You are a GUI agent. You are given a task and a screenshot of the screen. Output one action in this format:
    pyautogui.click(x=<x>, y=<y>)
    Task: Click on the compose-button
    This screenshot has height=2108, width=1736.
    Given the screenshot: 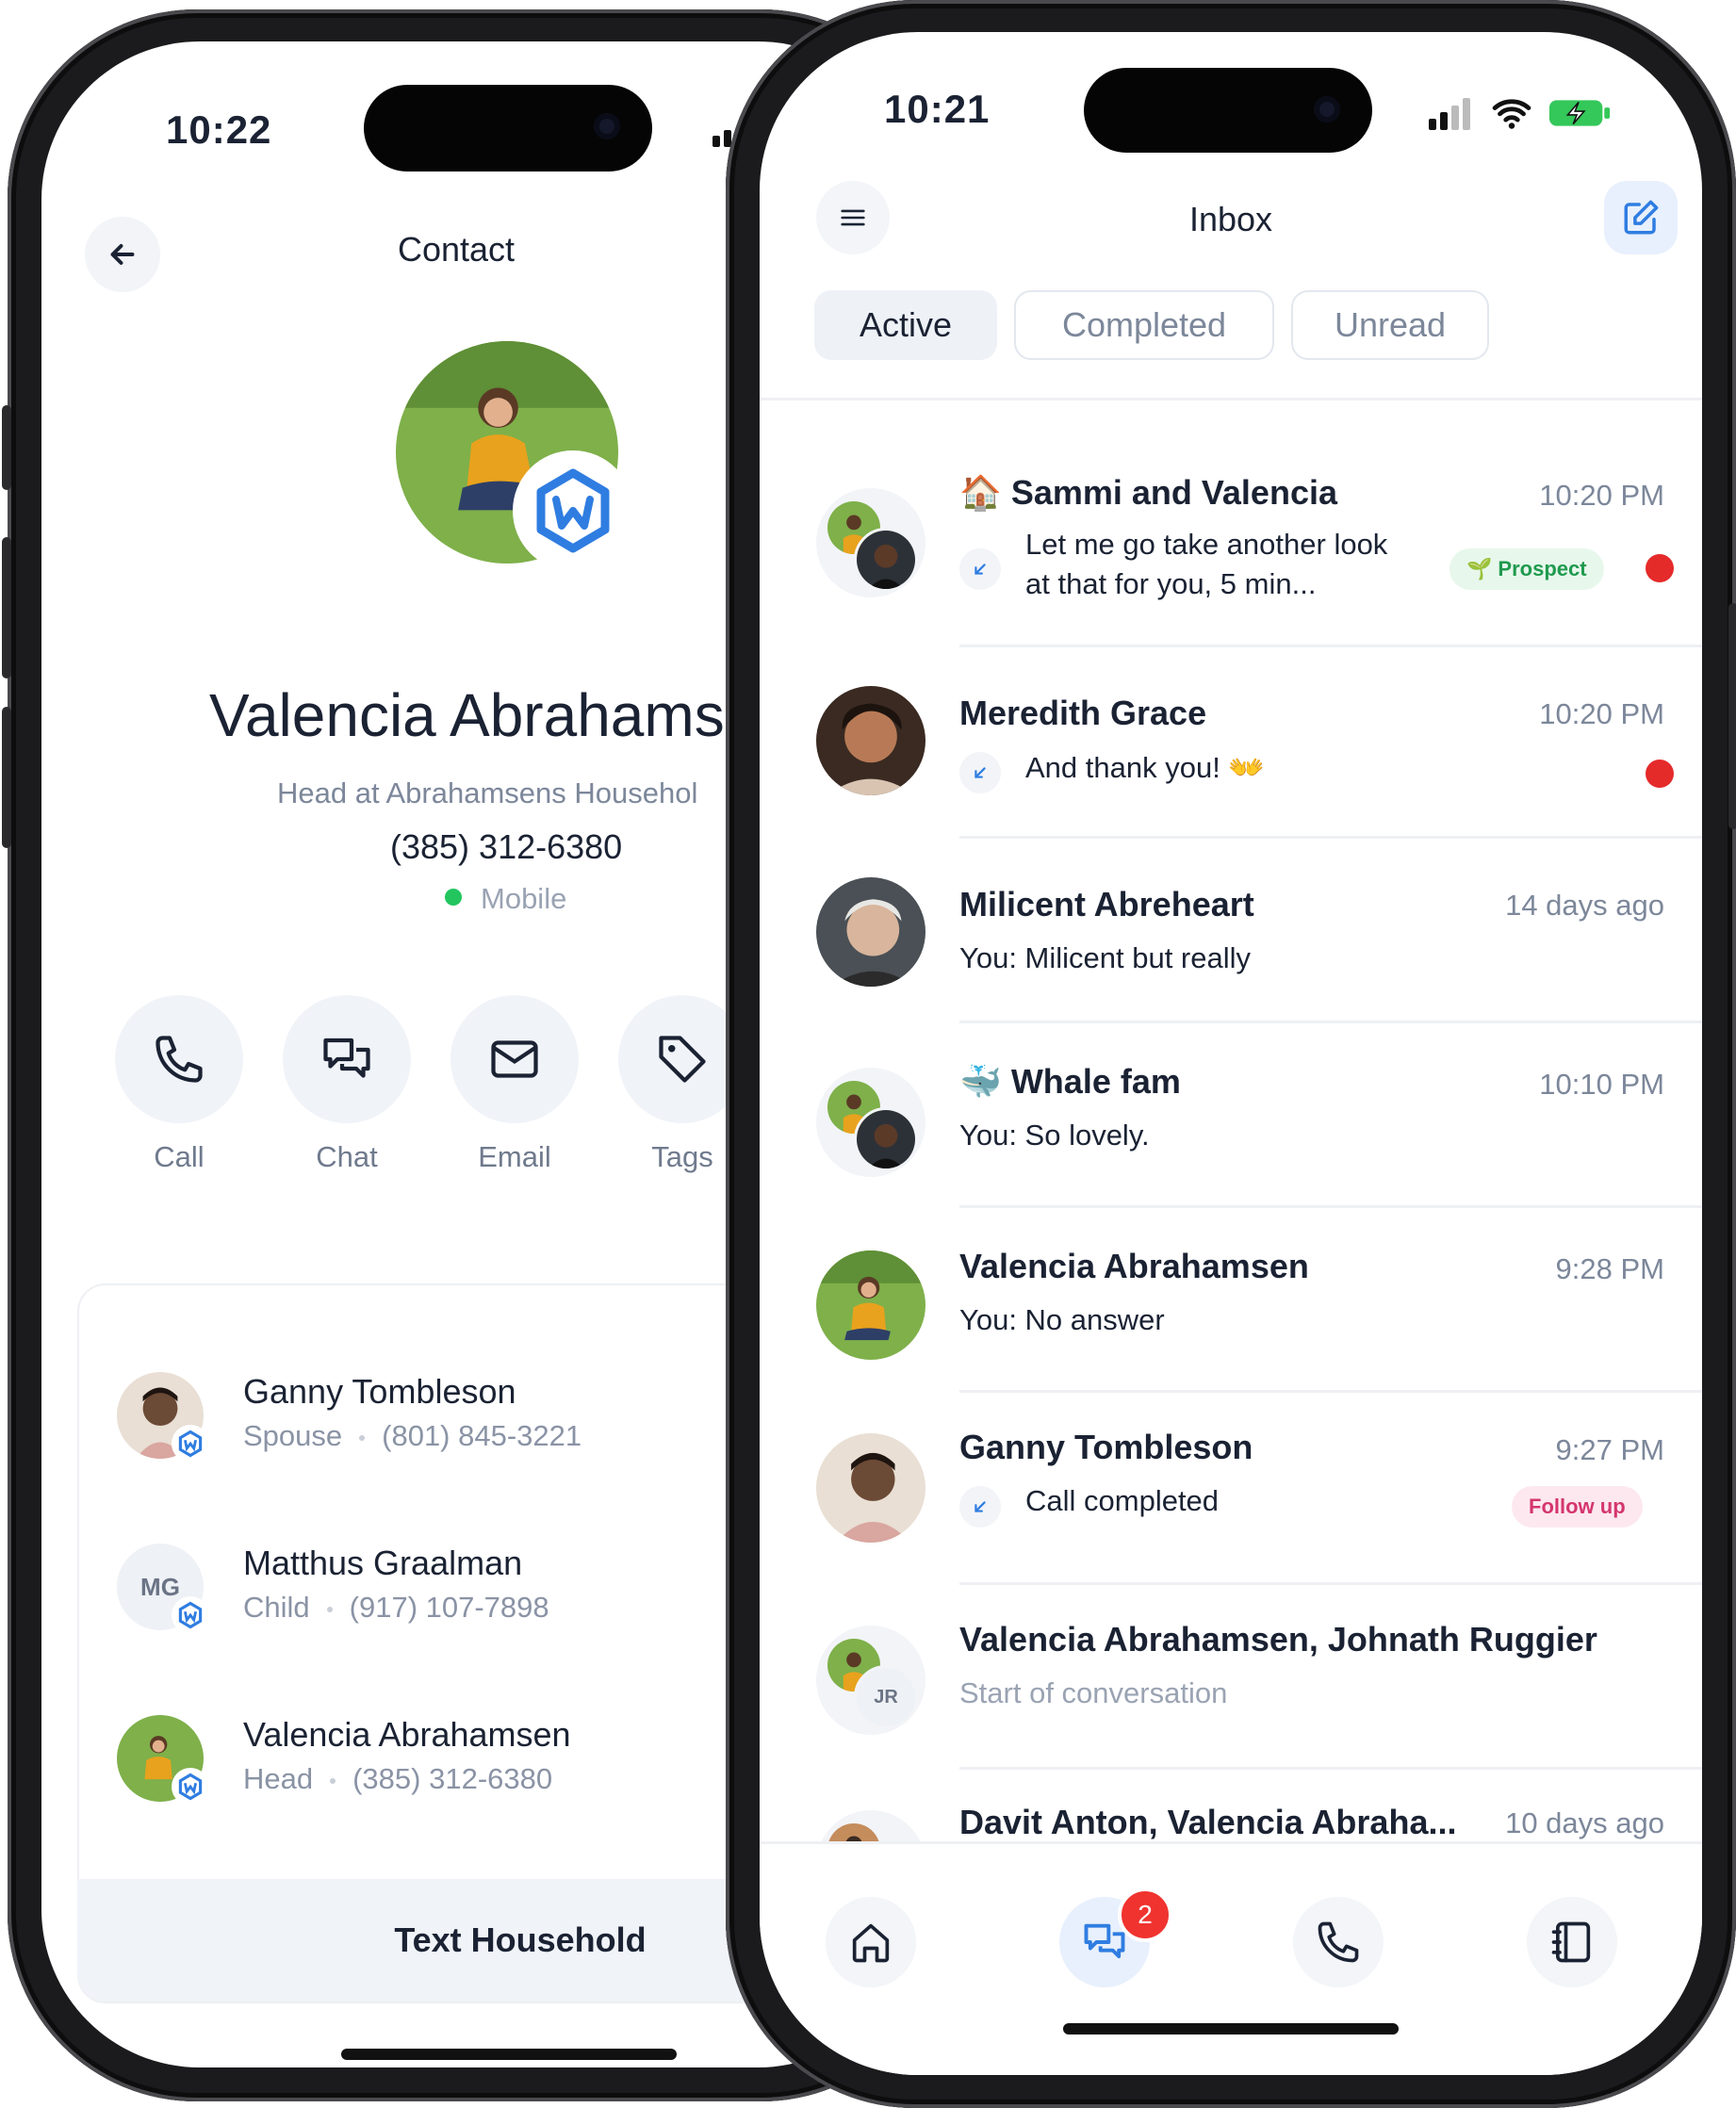 What is the action you would take?
    pyautogui.click(x=1641, y=218)
    